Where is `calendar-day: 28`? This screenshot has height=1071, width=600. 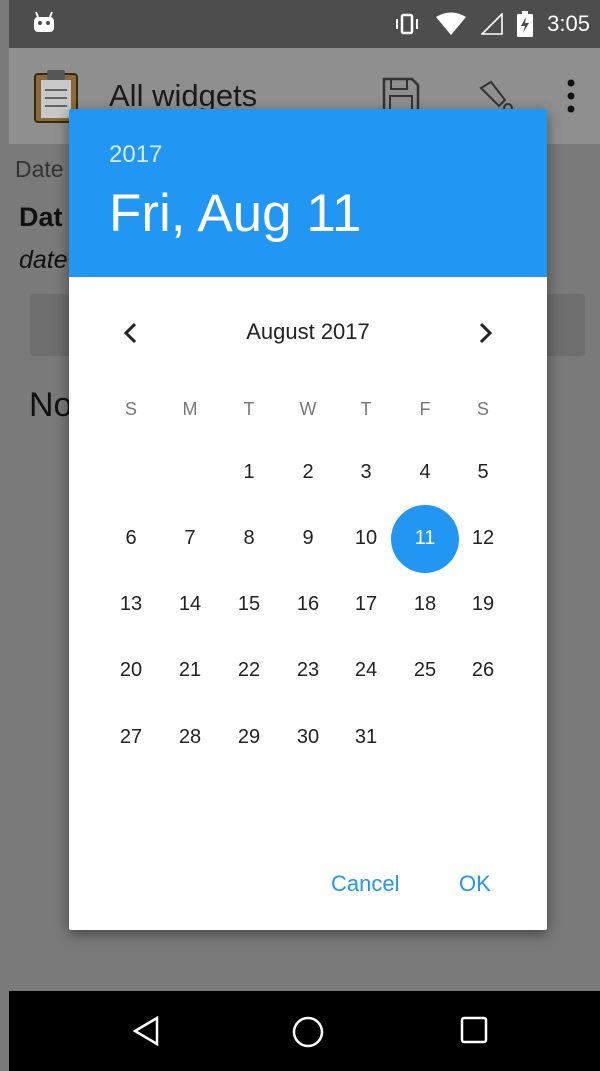
calendar-day: 28 is located at coordinates (190, 741).